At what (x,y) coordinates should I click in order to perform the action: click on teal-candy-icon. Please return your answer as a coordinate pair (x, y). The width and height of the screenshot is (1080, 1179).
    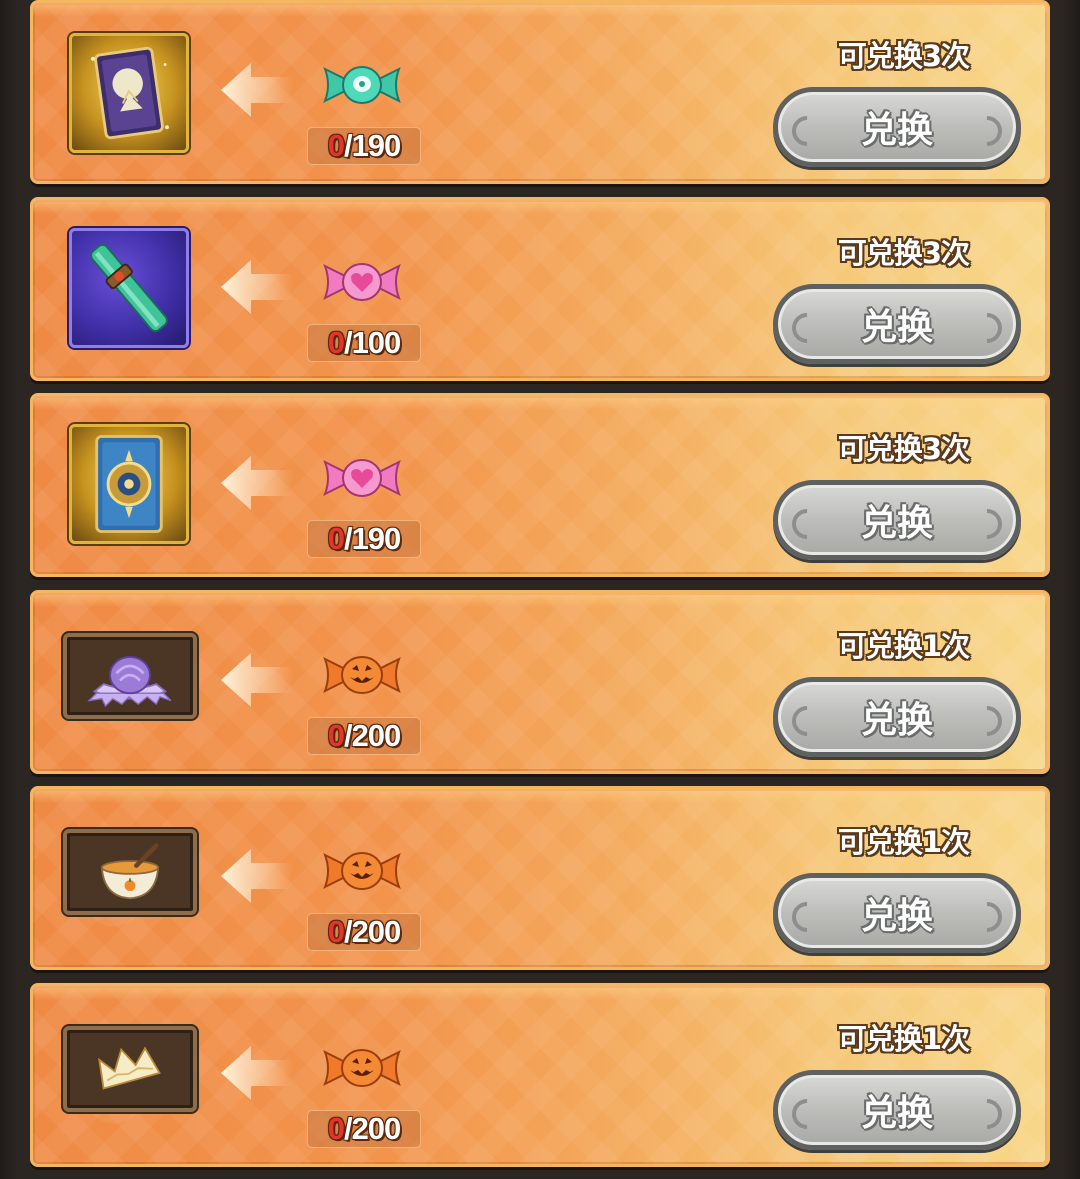
    Looking at the image, I should click on (362, 84).